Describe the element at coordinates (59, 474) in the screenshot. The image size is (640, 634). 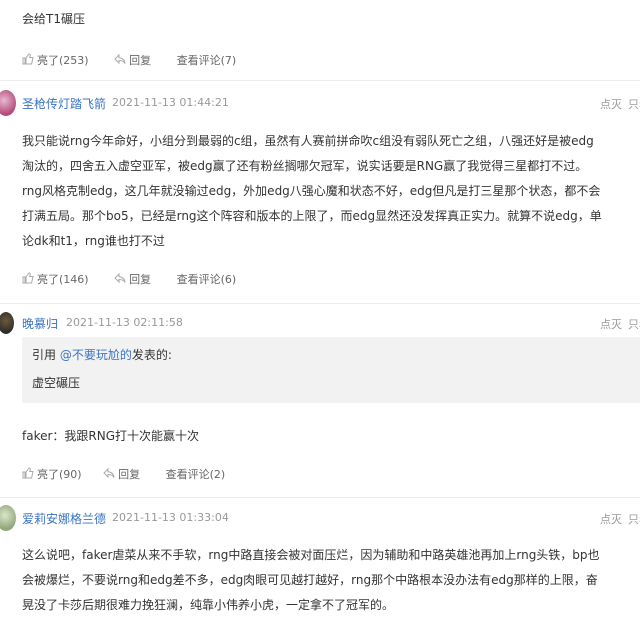
I see `like-label: 亮了(90)` at that location.